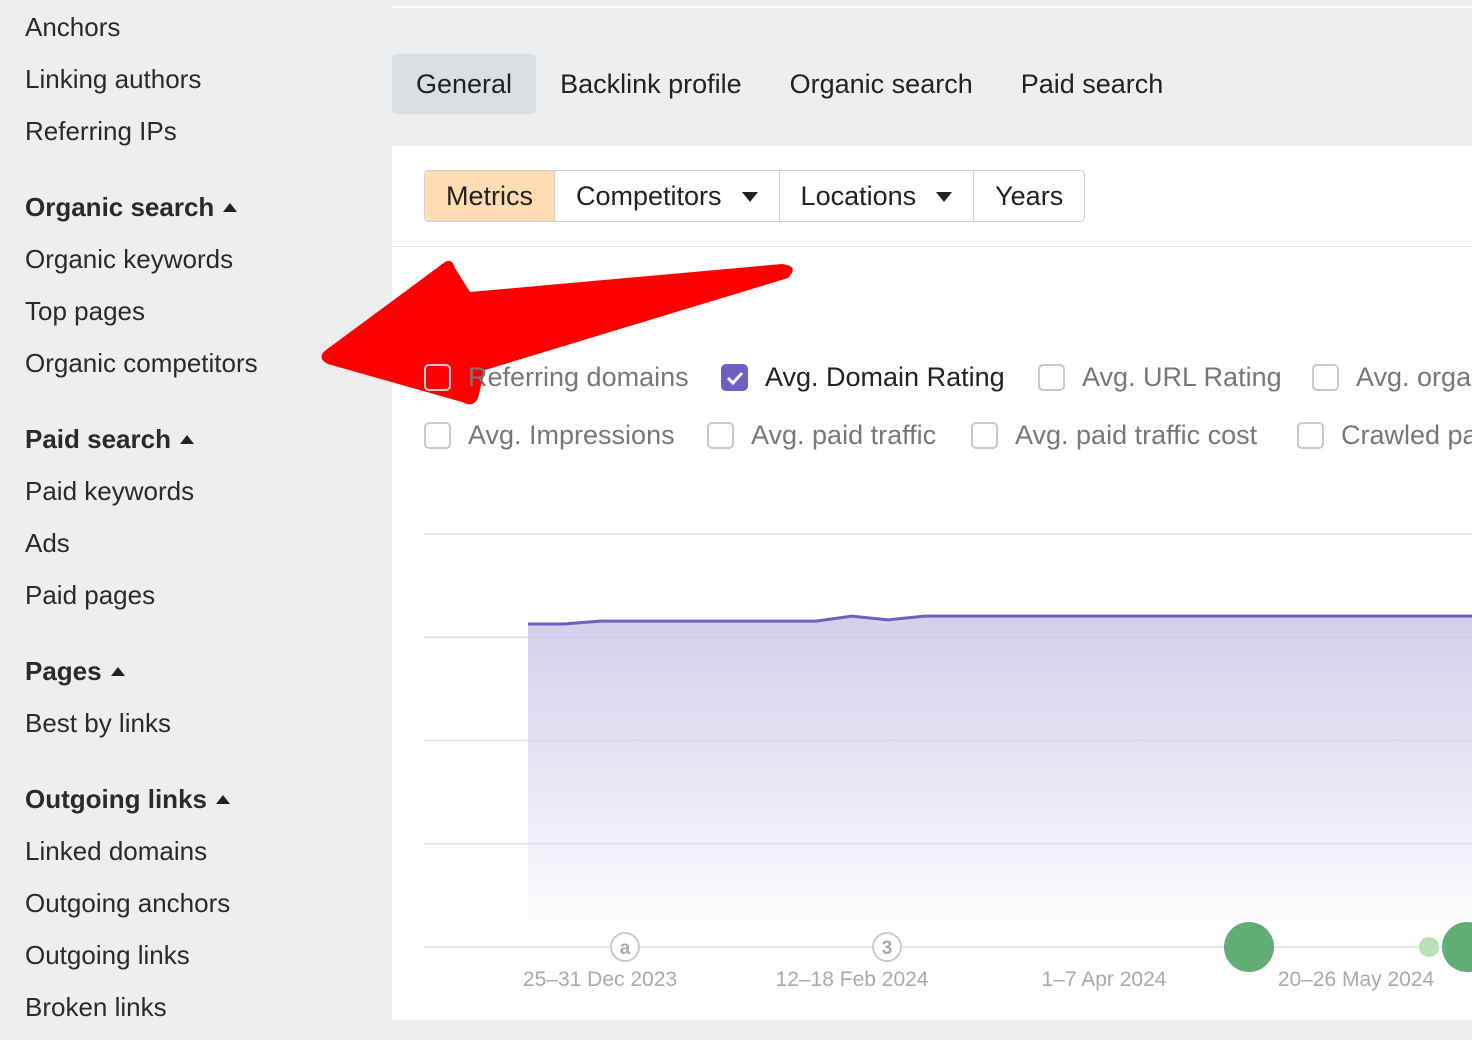  What do you see at coordinates (885, 377) in the screenshot?
I see `checkbox-label: Avg. Domain Rating` at bounding box center [885, 377].